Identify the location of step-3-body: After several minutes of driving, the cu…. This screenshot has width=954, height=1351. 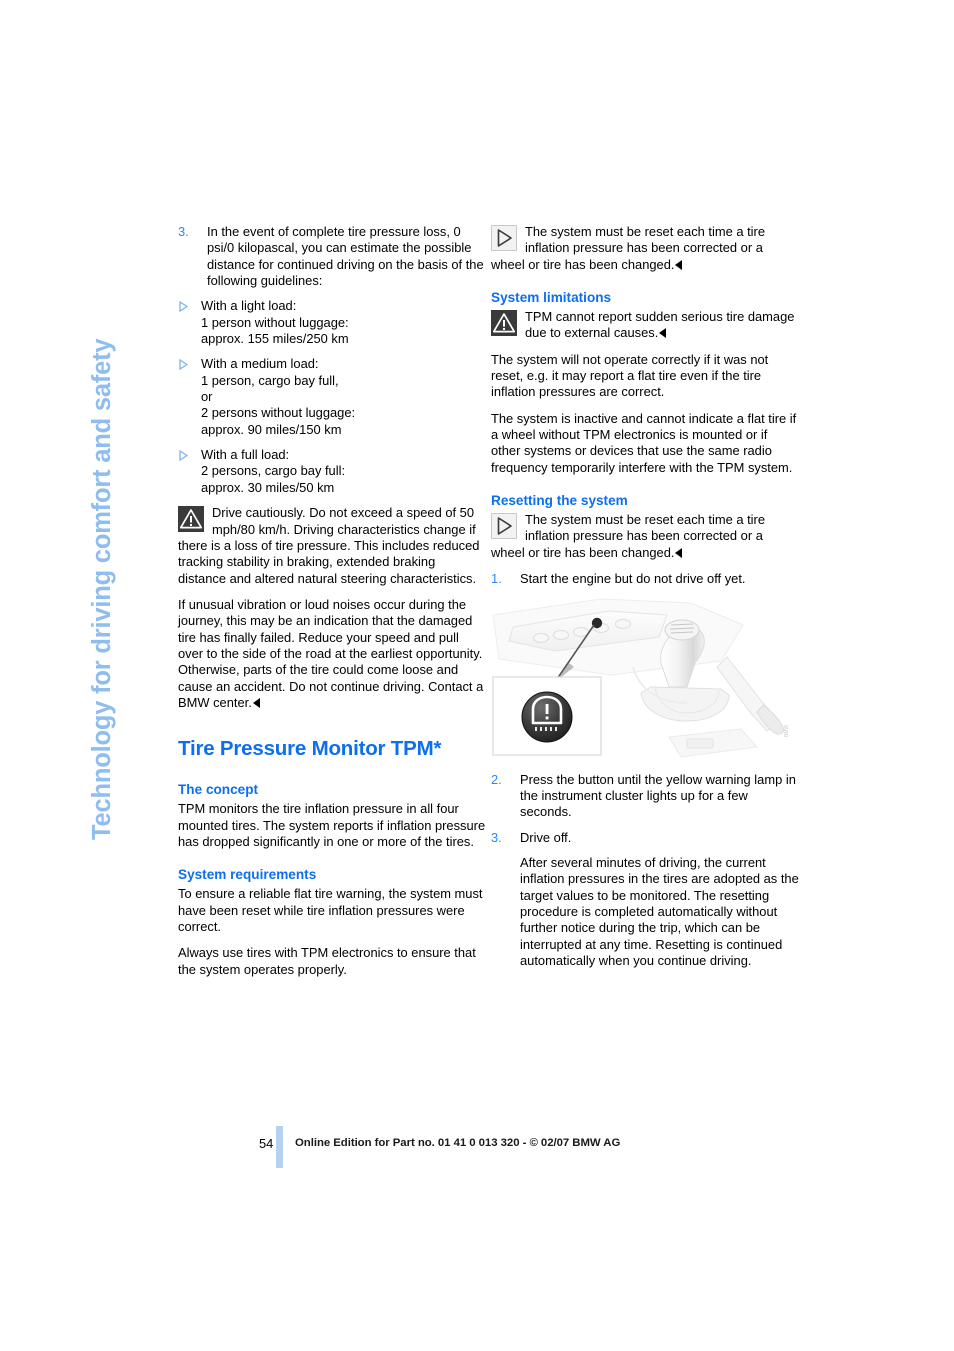
(659, 911).